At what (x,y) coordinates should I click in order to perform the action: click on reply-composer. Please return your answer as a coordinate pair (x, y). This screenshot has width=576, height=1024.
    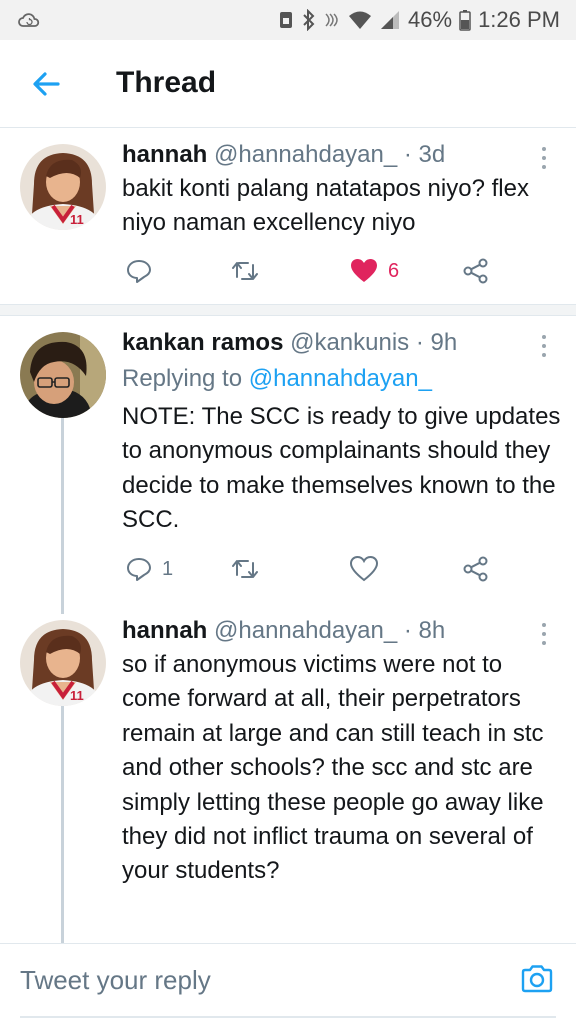
    Looking at the image, I should click on (288, 983).